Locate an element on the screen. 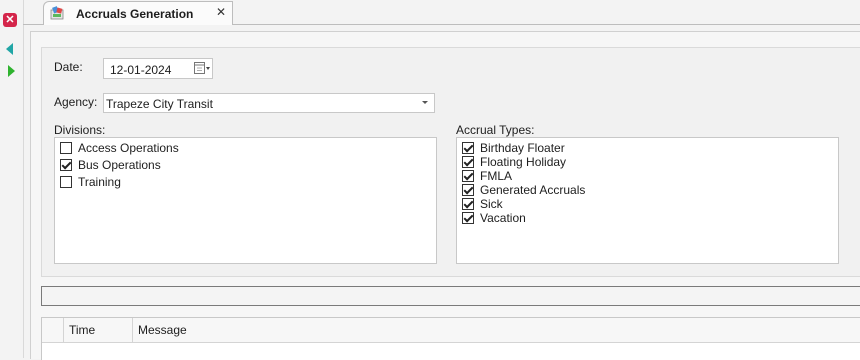 The image size is (860, 360). log-grid-header: Time Message is located at coordinates (451, 330).